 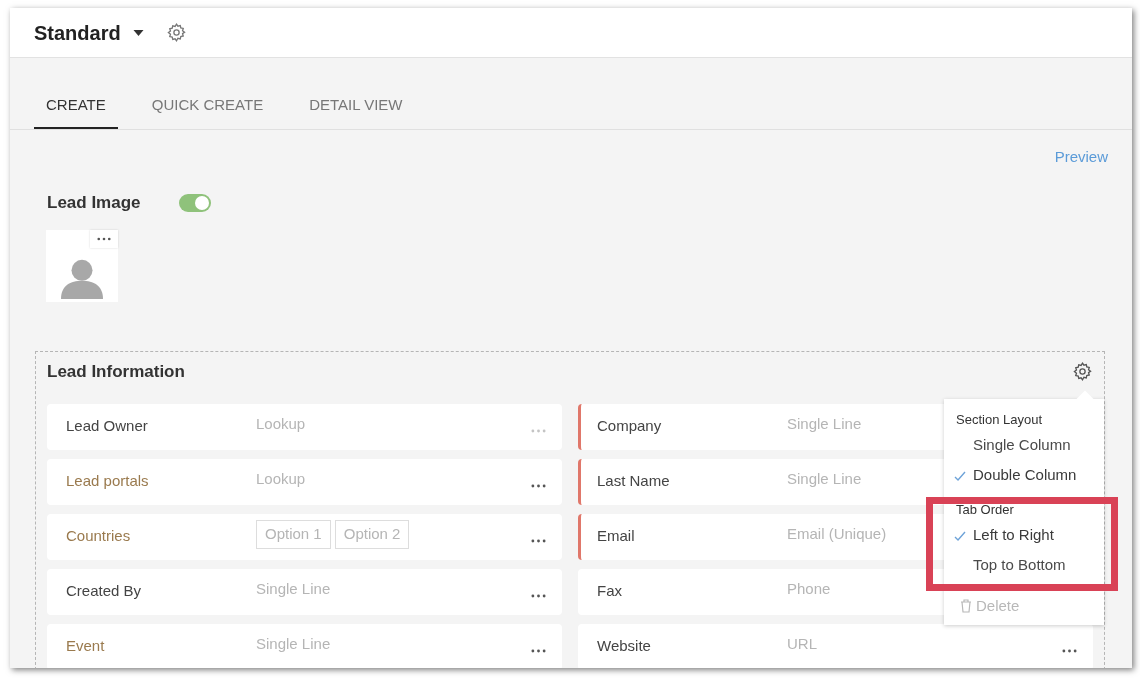 What do you see at coordinates (837, 534) in the screenshot?
I see `field-type: Email (Unique)` at bounding box center [837, 534].